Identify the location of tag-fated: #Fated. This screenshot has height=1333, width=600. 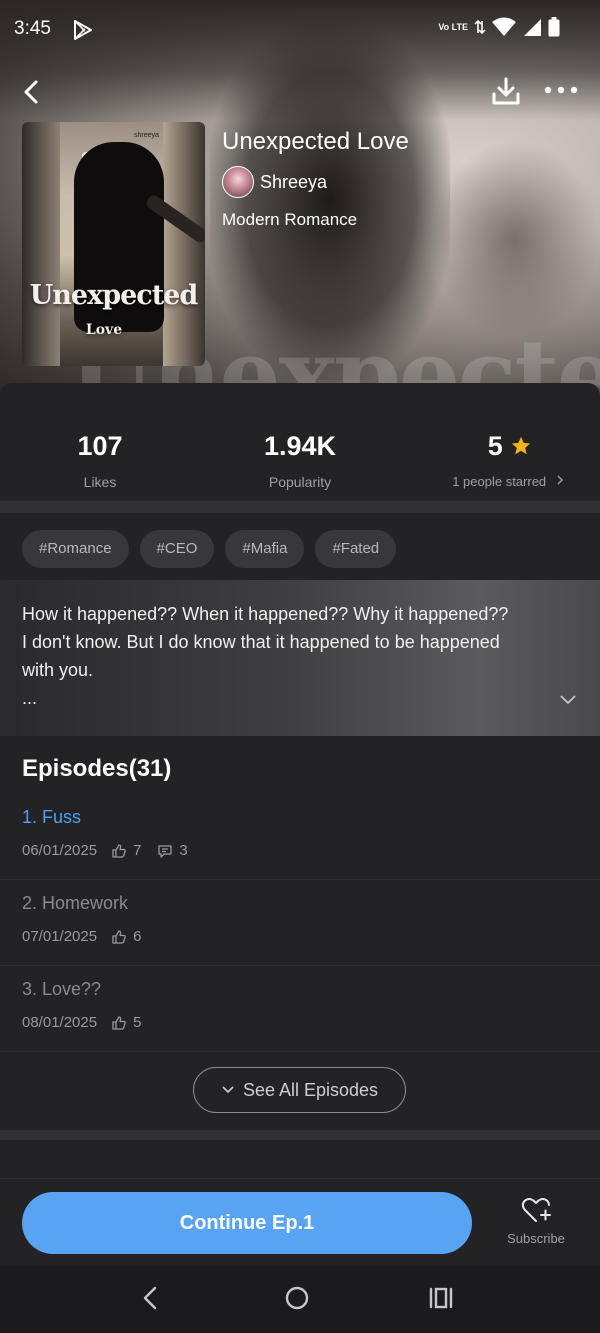
(356, 549).